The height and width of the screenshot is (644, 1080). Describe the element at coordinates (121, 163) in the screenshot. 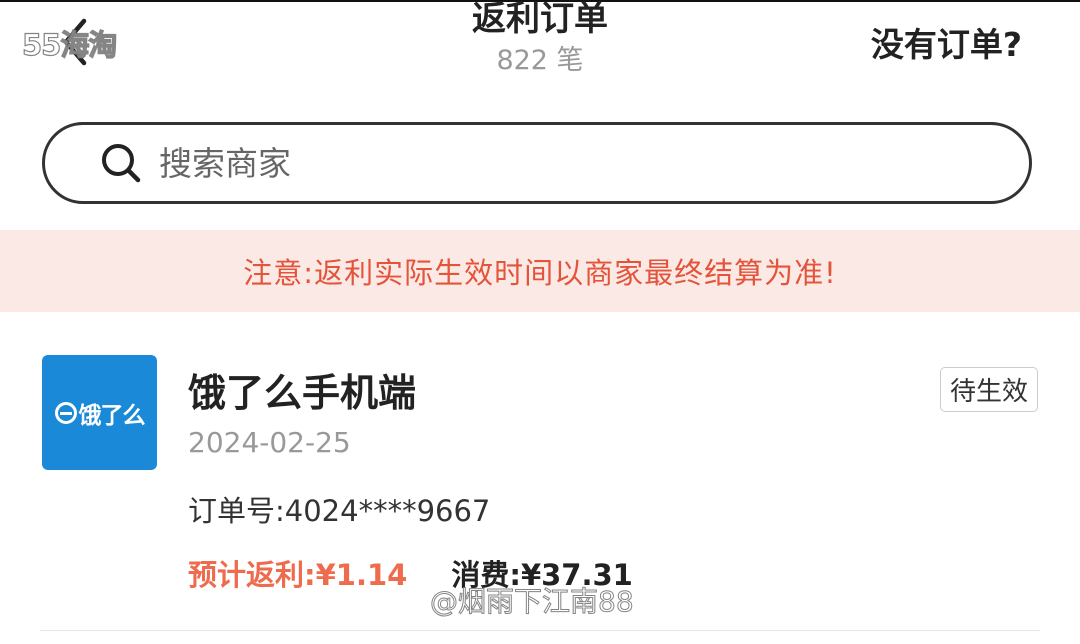

I see `search-icon` at that location.